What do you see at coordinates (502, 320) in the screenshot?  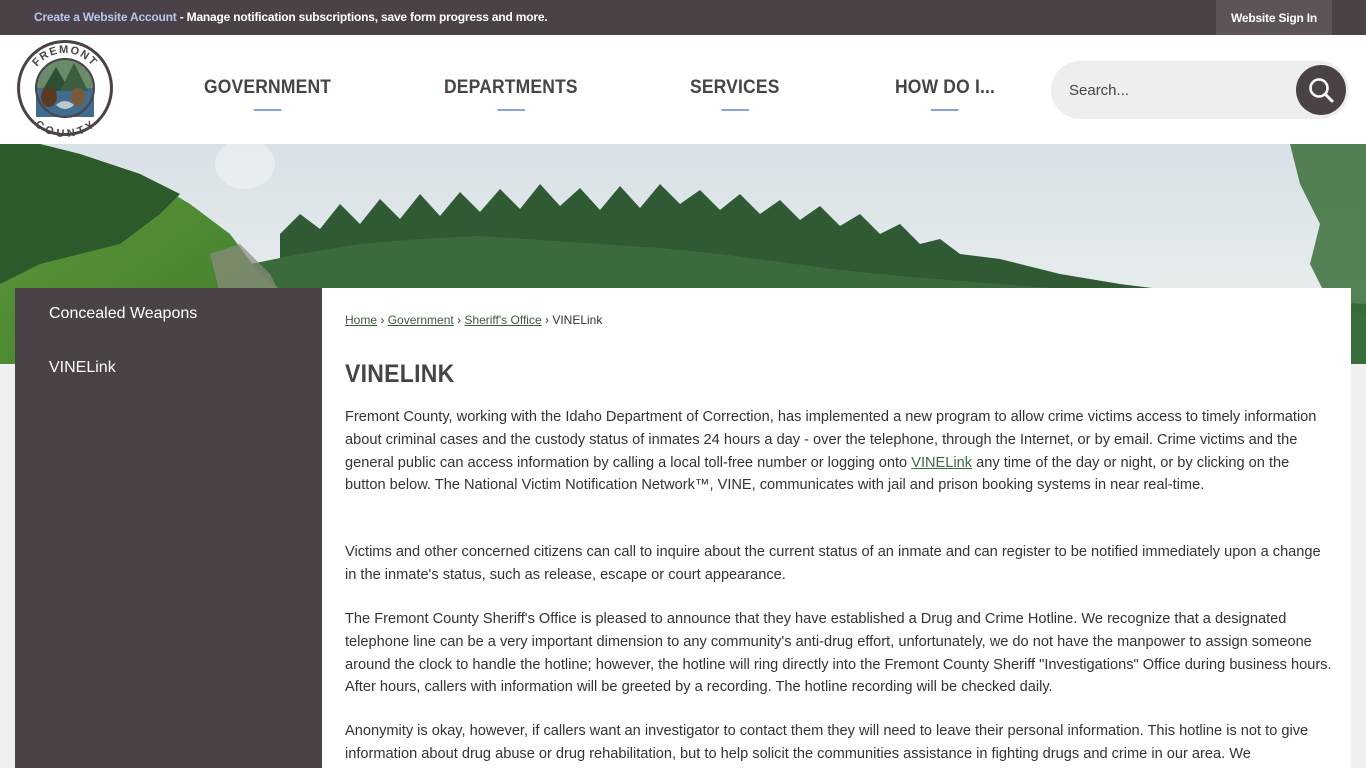 I see `breadcrumb-sheriffs-office: Sheriff's Office` at bounding box center [502, 320].